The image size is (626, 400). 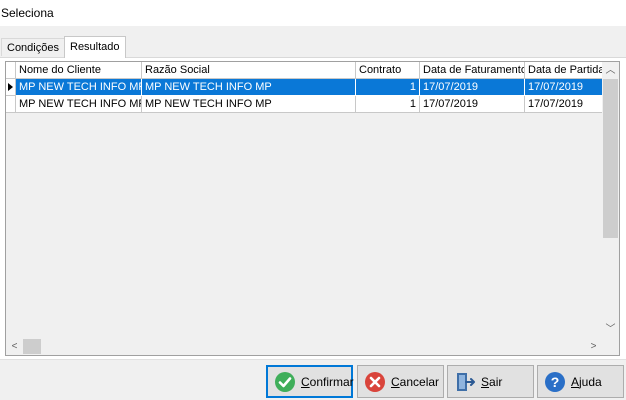 I want to click on column-header-razao-social: Razão Social, so click(x=249, y=70).